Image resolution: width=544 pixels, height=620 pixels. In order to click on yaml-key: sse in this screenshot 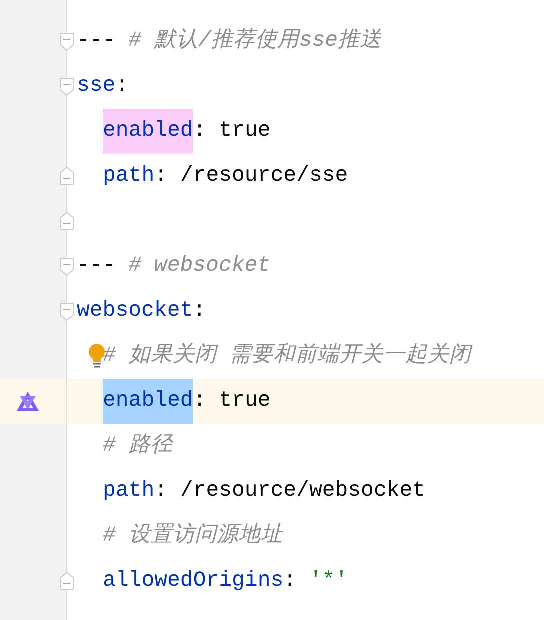, I will do `click(96, 86)`.